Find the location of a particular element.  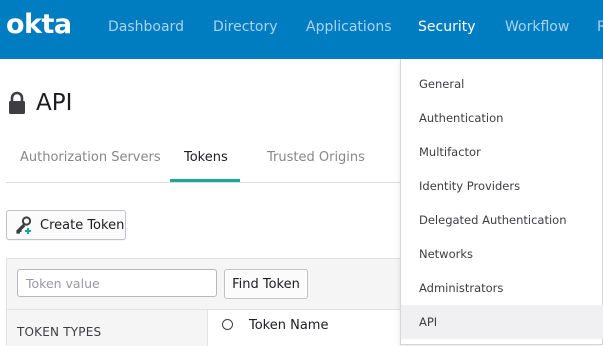

key-plus-icon is located at coordinates (24, 225).